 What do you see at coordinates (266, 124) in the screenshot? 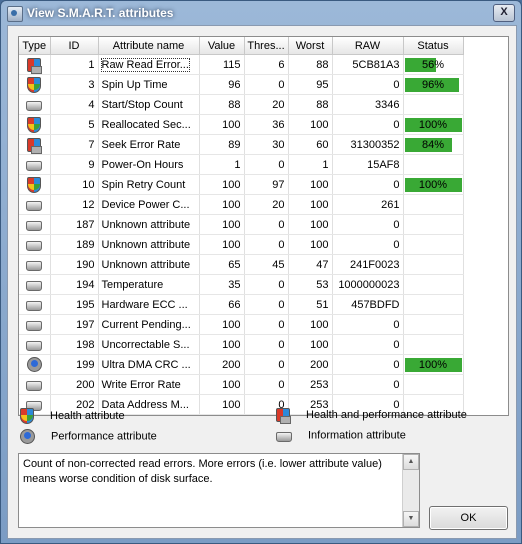
I see `threshold-cell: 36` at bounding box center [266, 124].